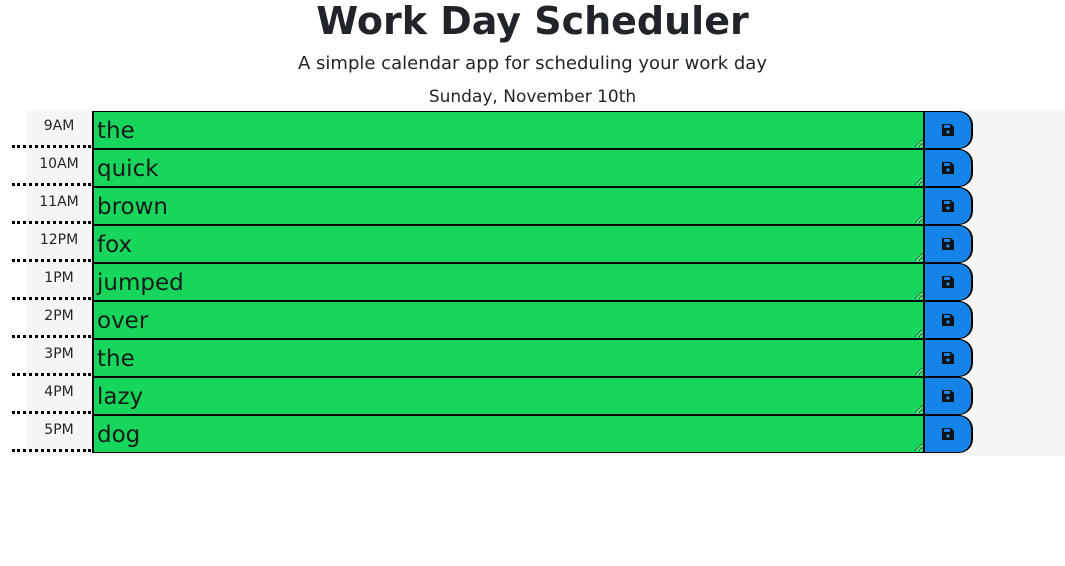  I want to click on hour-label: 10AM, so click(51, 167).